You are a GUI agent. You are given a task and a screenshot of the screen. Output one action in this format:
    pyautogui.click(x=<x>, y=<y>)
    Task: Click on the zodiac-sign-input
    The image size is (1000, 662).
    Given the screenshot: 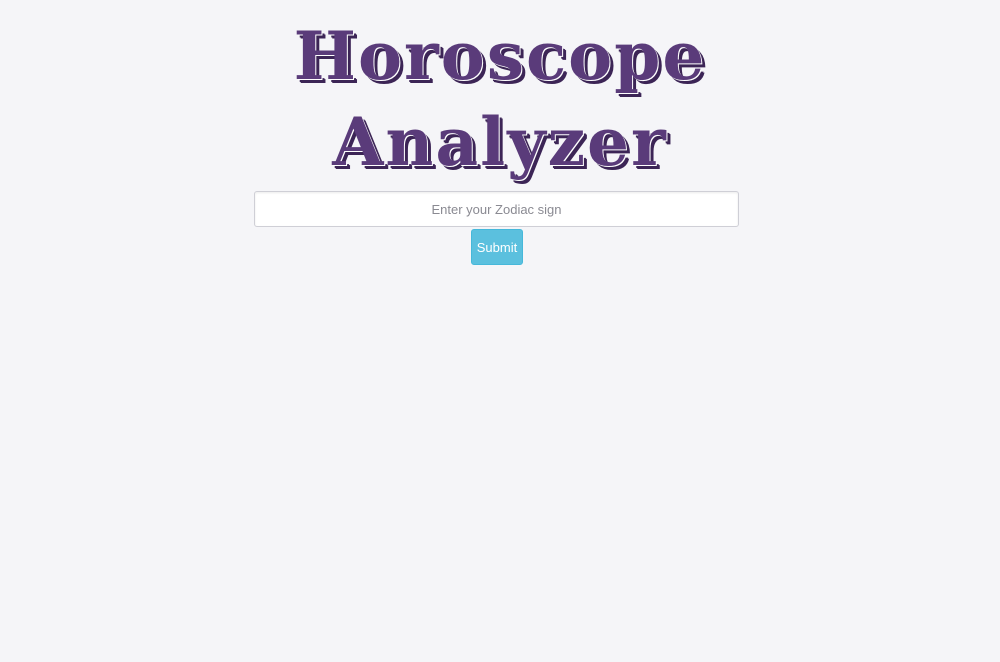 What is the action you would take?
    pyautogui.click(x=496, y=209)
    